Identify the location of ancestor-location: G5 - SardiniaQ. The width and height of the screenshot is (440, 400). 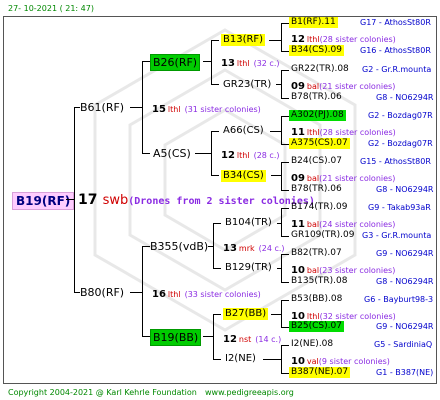
(403, 344).